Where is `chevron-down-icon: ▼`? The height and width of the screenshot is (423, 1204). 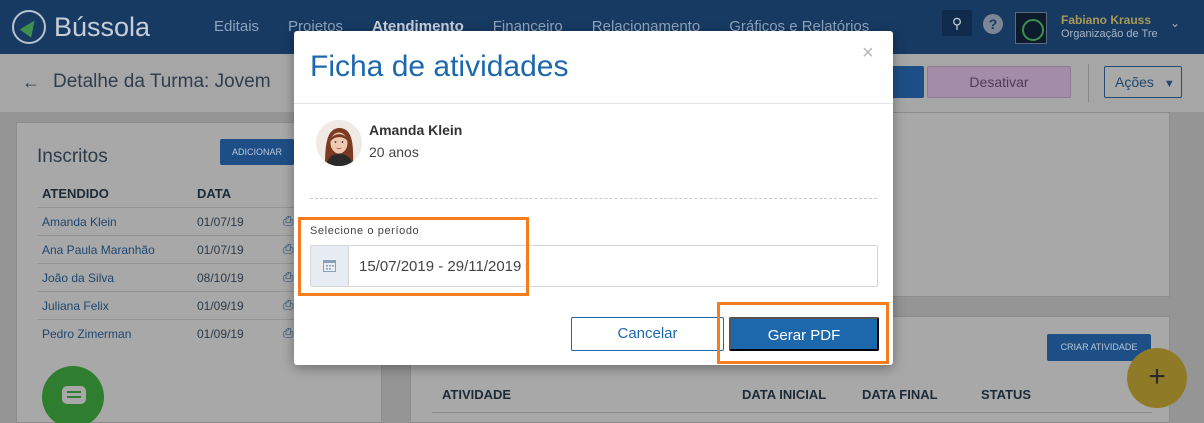
chevron-down-icon: ▼ is located at coordinates (1169, 84).